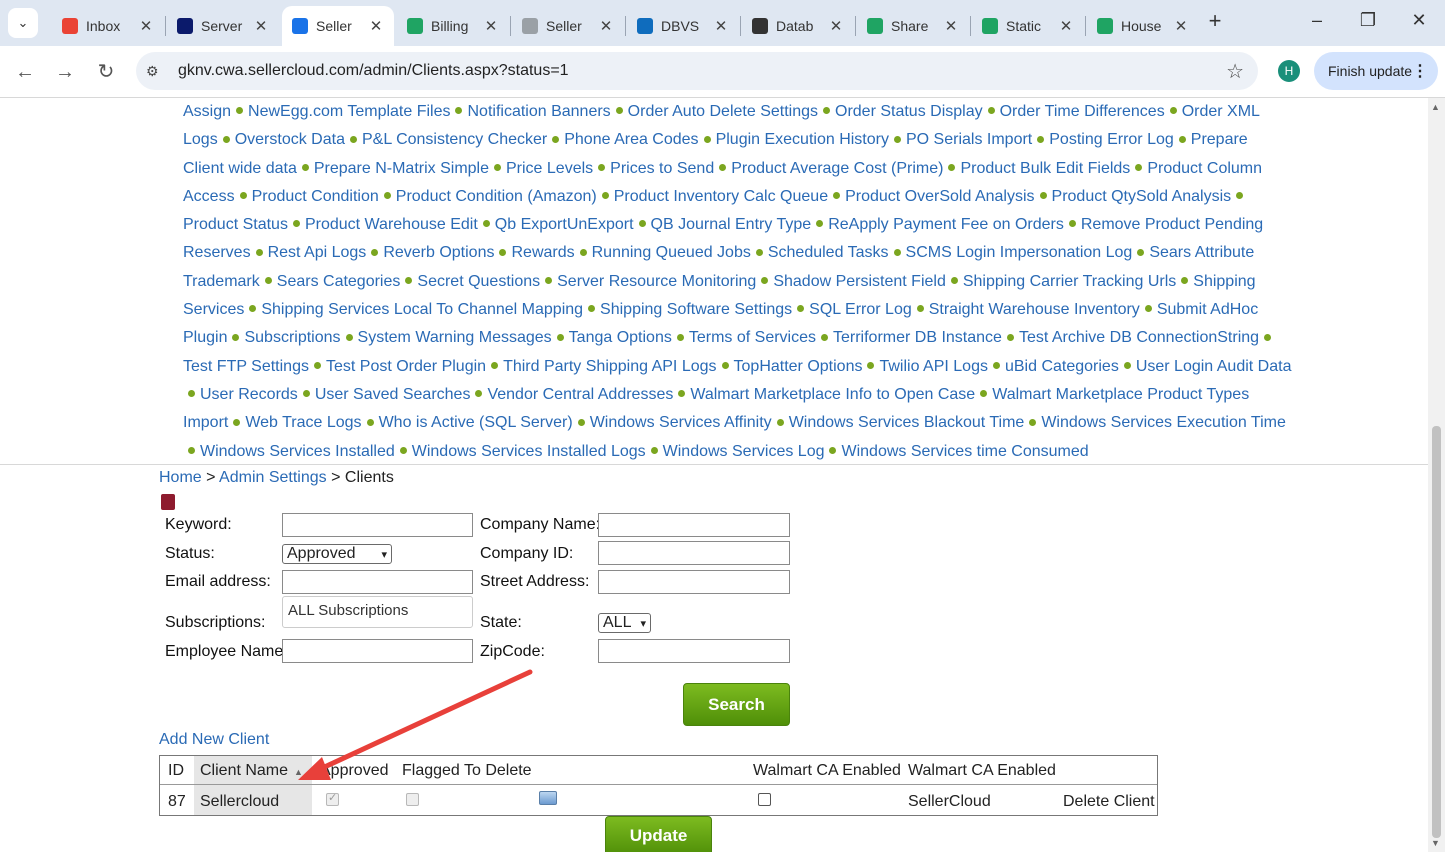 The image size is (1445, 852). I want to click on admin-link: User Records, so click(249, 394).